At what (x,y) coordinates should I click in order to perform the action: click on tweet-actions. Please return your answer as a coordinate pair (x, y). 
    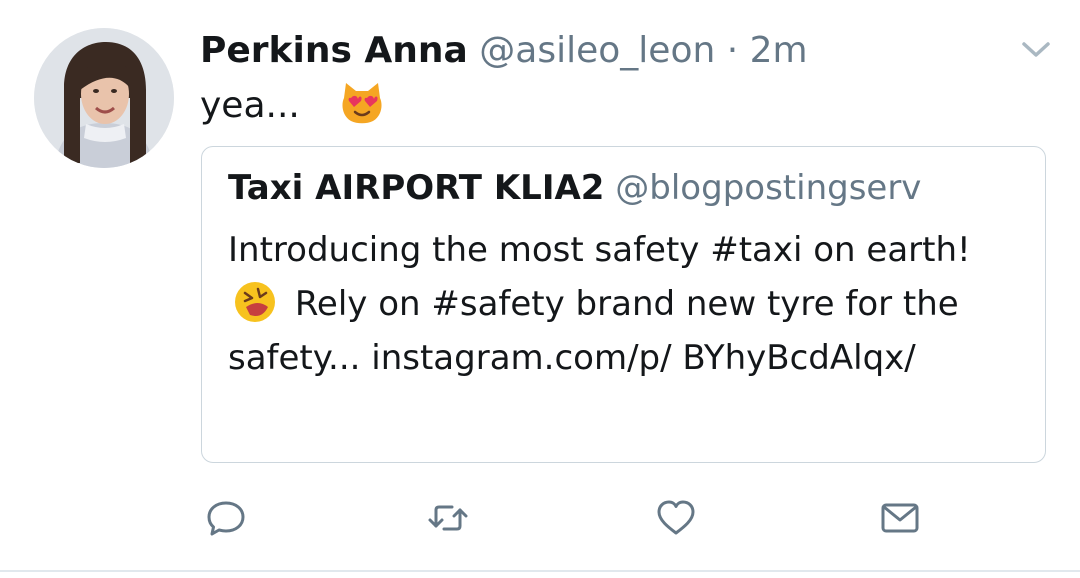
    Looking at the image, I should click on (540, 520).